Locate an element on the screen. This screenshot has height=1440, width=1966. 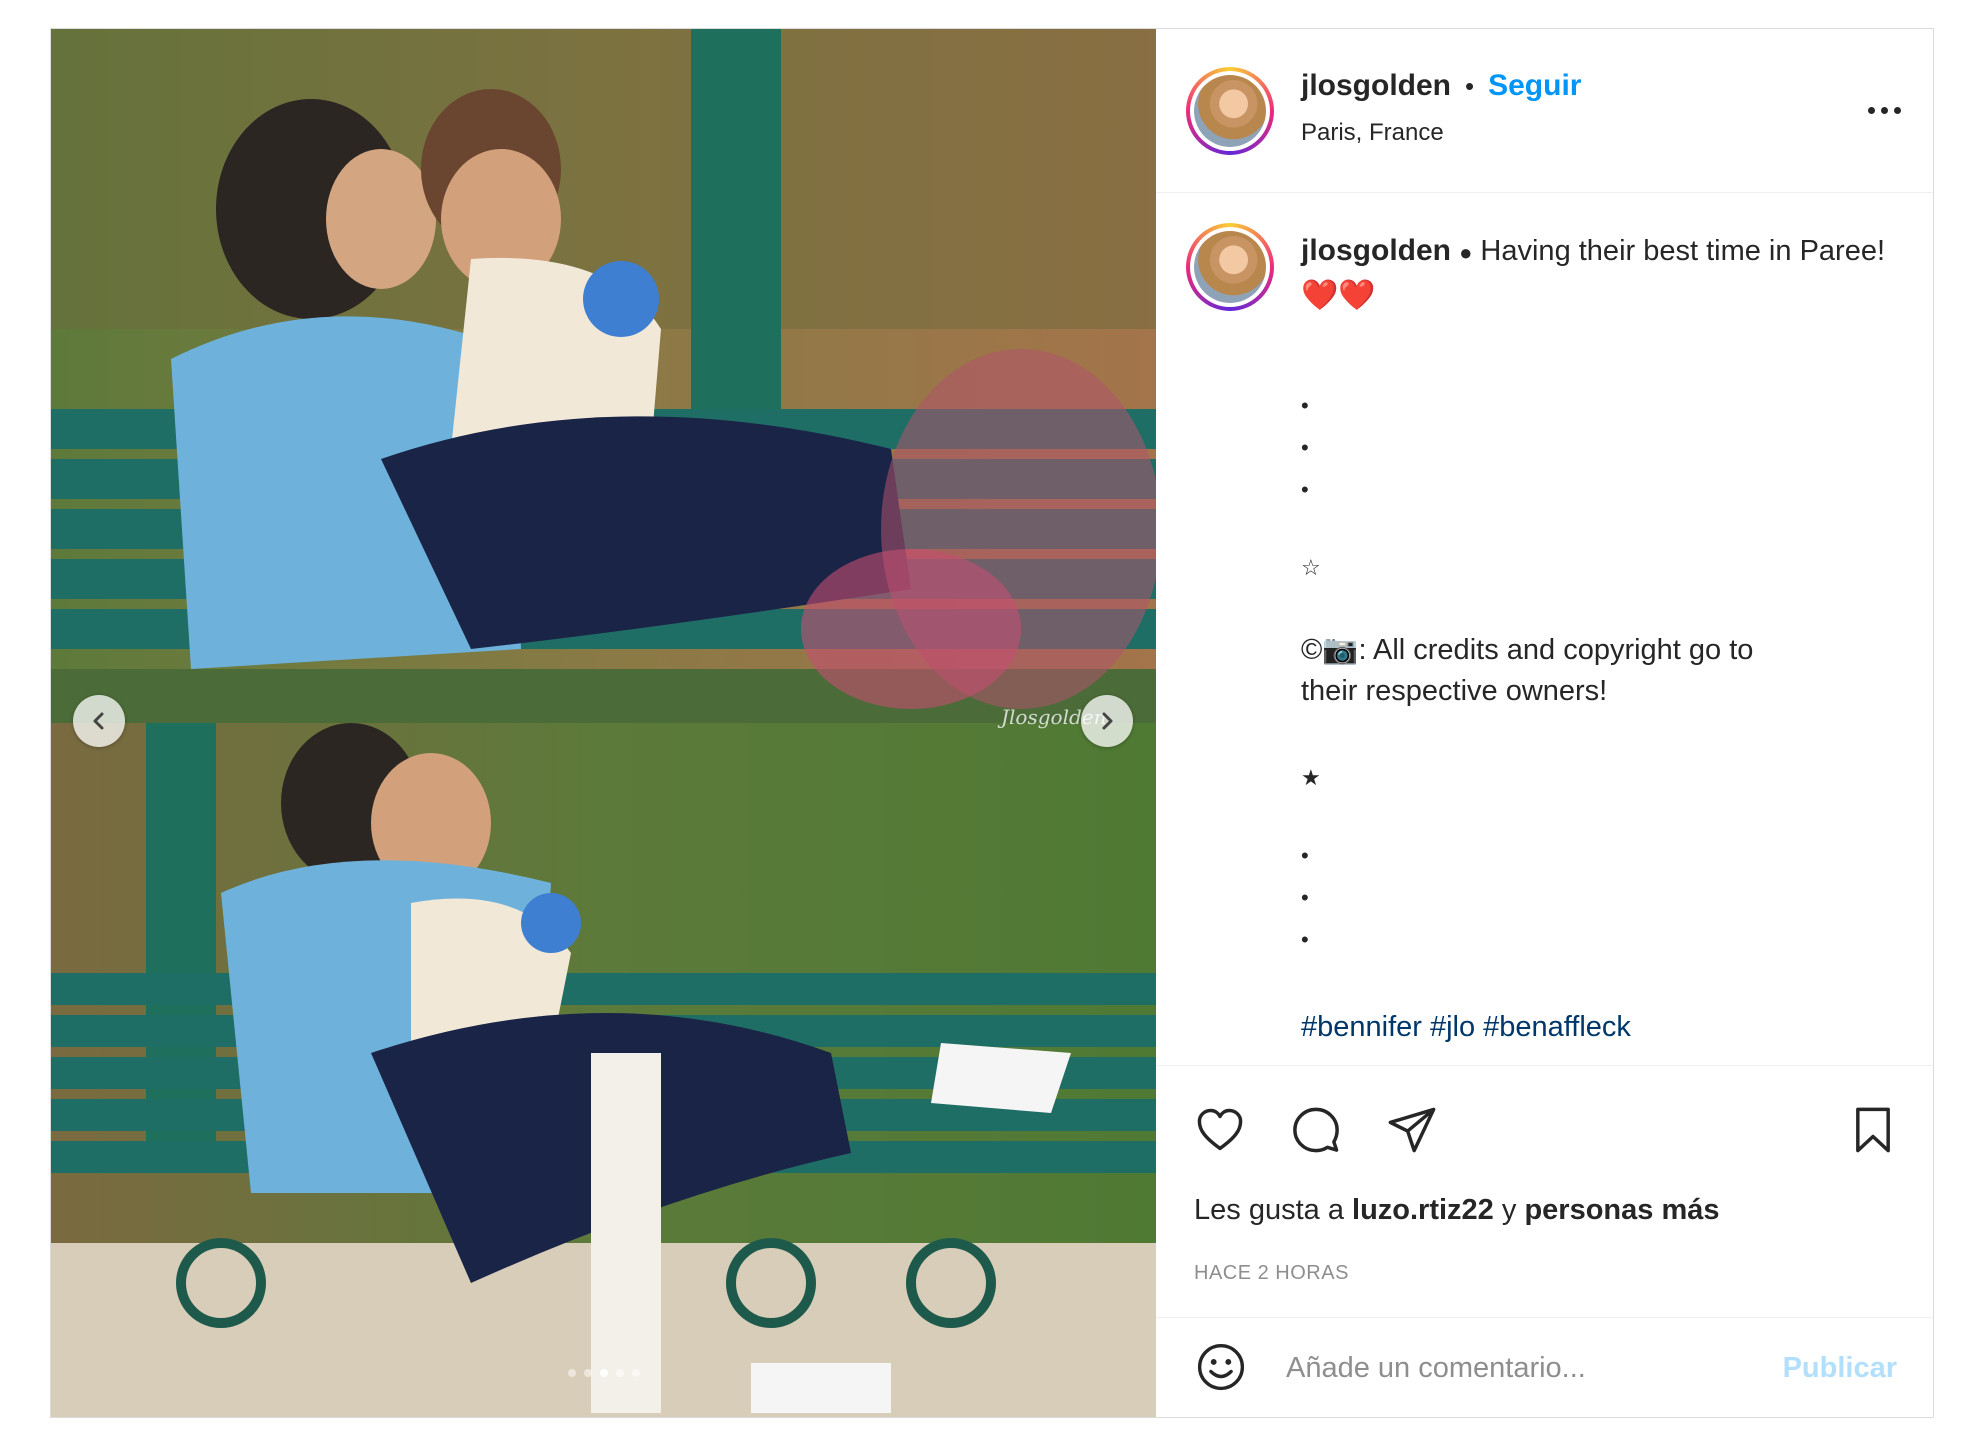
share-icon is located at coordinates (1412, 1130).